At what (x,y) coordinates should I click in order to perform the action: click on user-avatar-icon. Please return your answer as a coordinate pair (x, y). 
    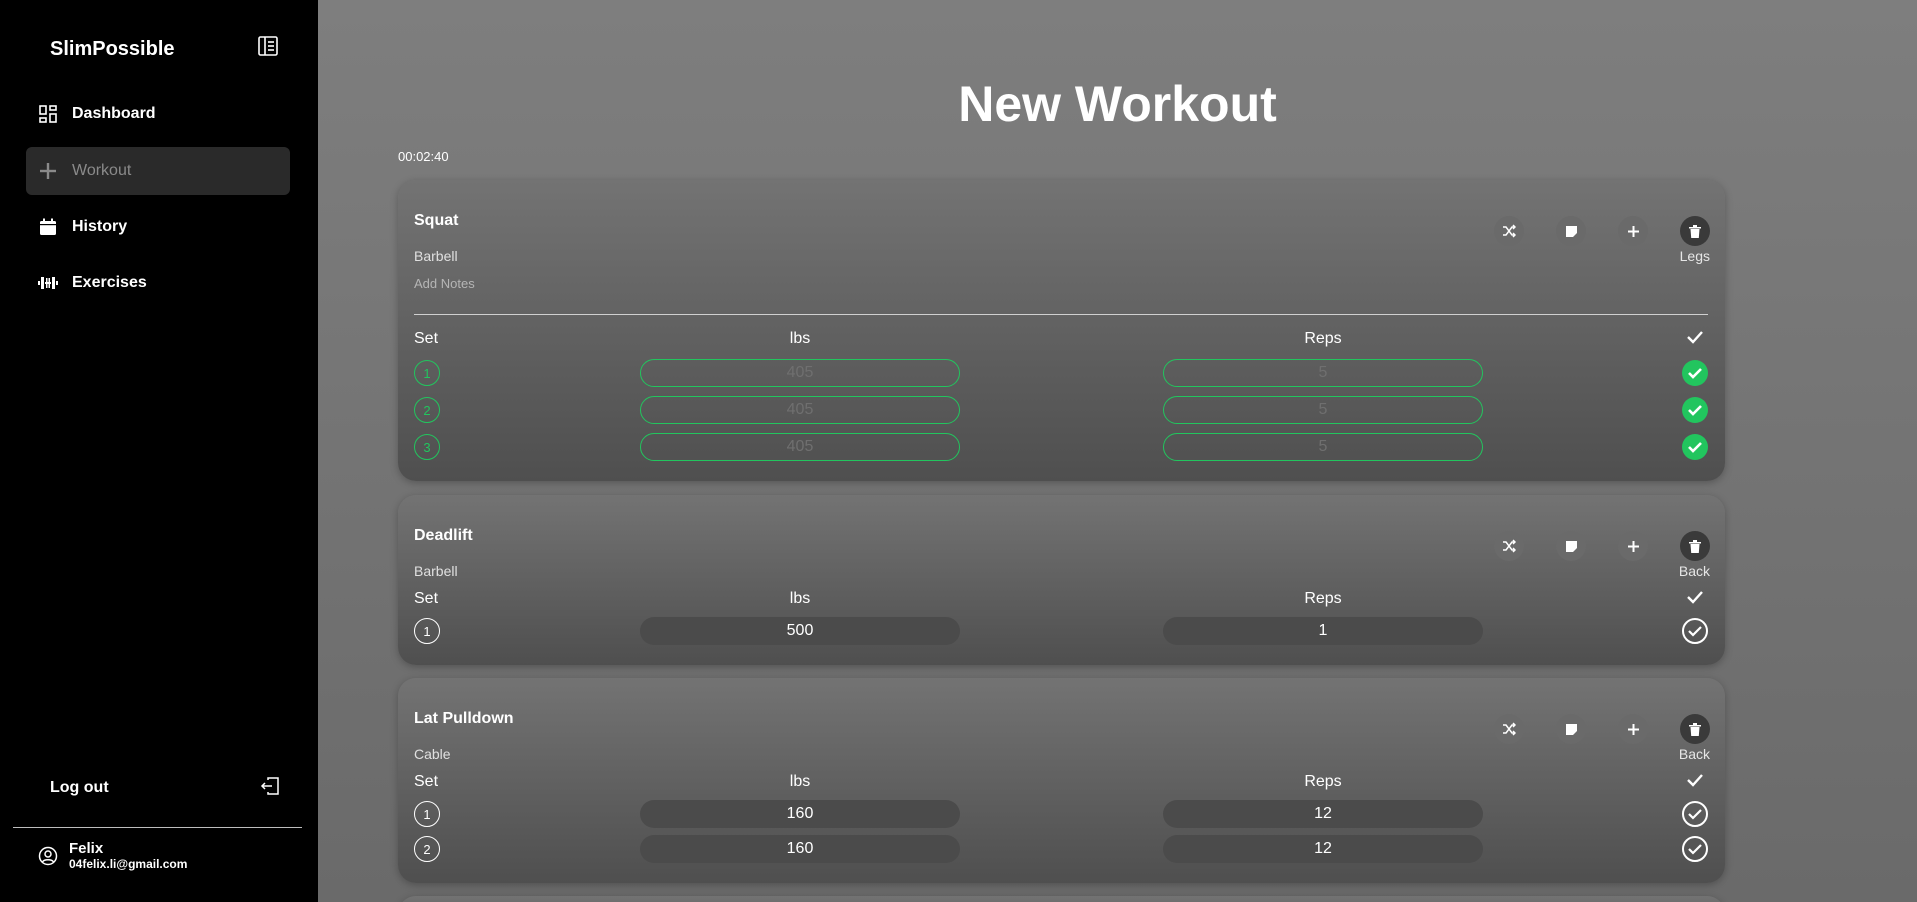
    Looking at the image, I should click on (48, 856).